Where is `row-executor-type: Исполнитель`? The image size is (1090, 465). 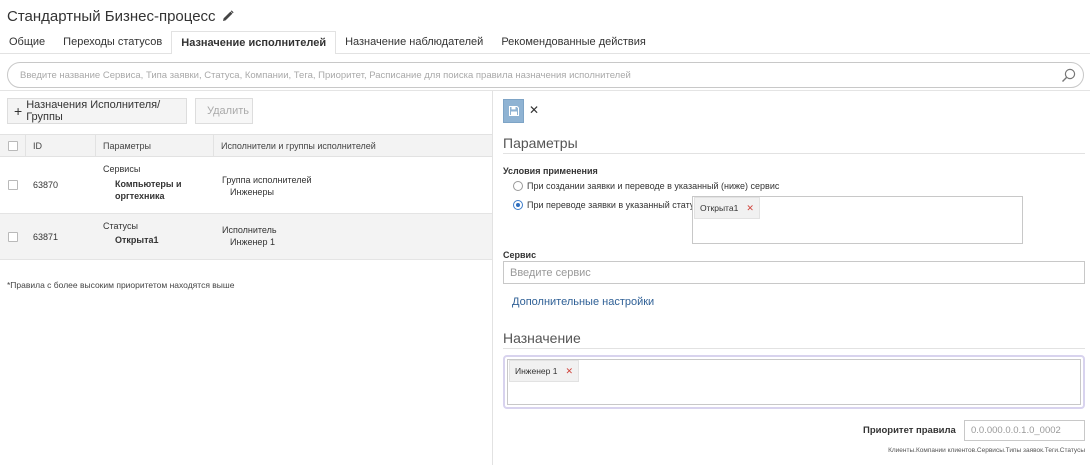
row-executor-type: Исполнитель is located at coordinates (249, 230).